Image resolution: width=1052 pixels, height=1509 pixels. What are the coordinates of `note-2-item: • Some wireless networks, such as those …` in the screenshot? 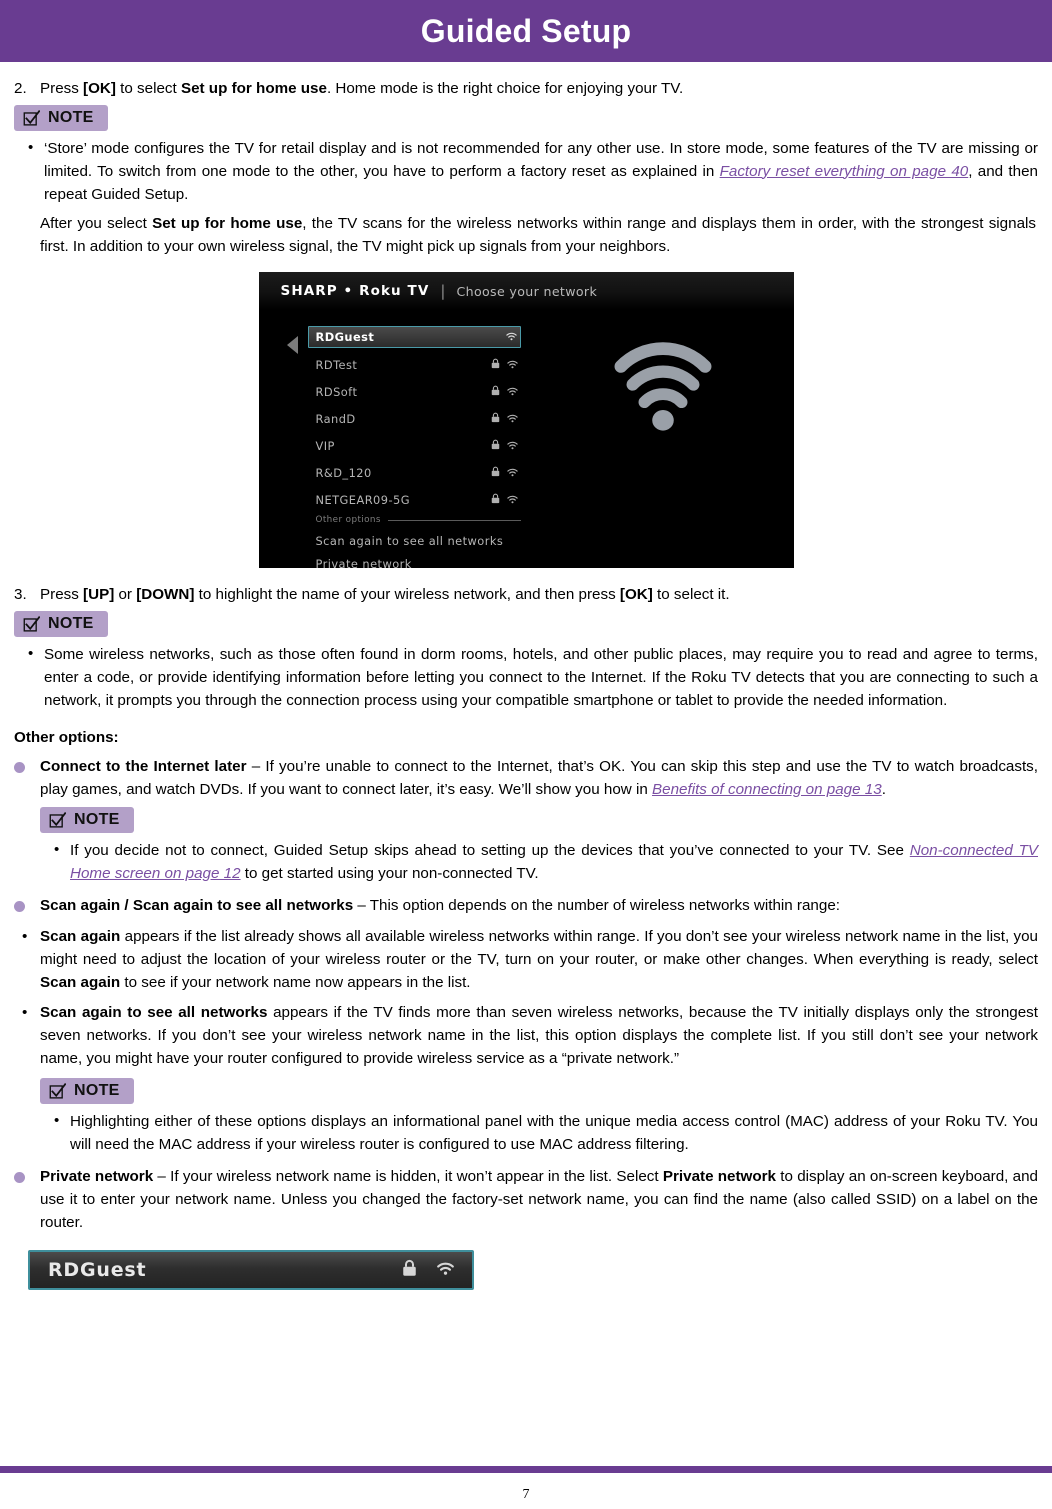 It's located at (526, 677).